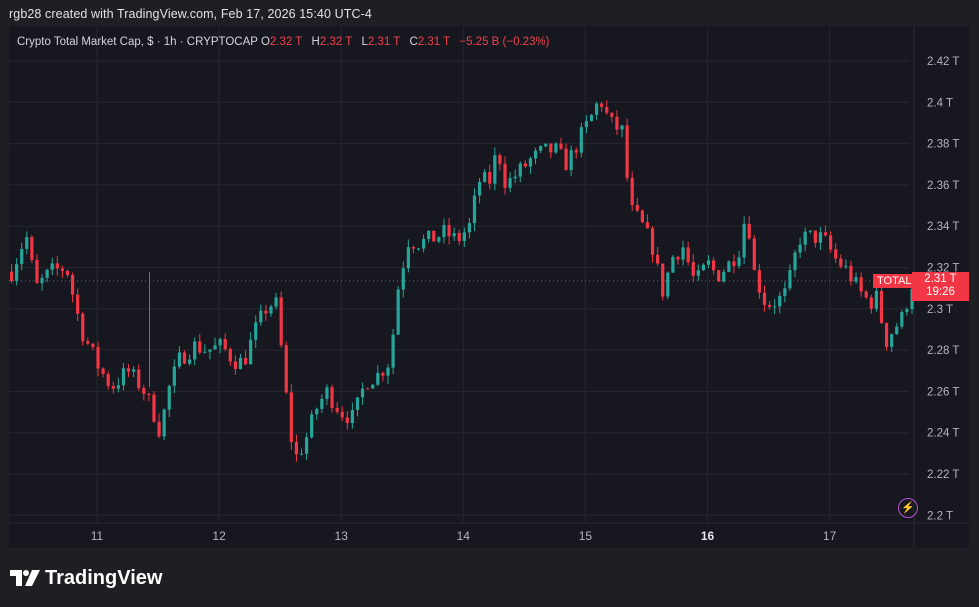 Image resolution: width=979 pixels, height=607 pixels. Describe the element at coordinates (364, 42) in the screenshot. I see `legend-low-label: L` at that location.